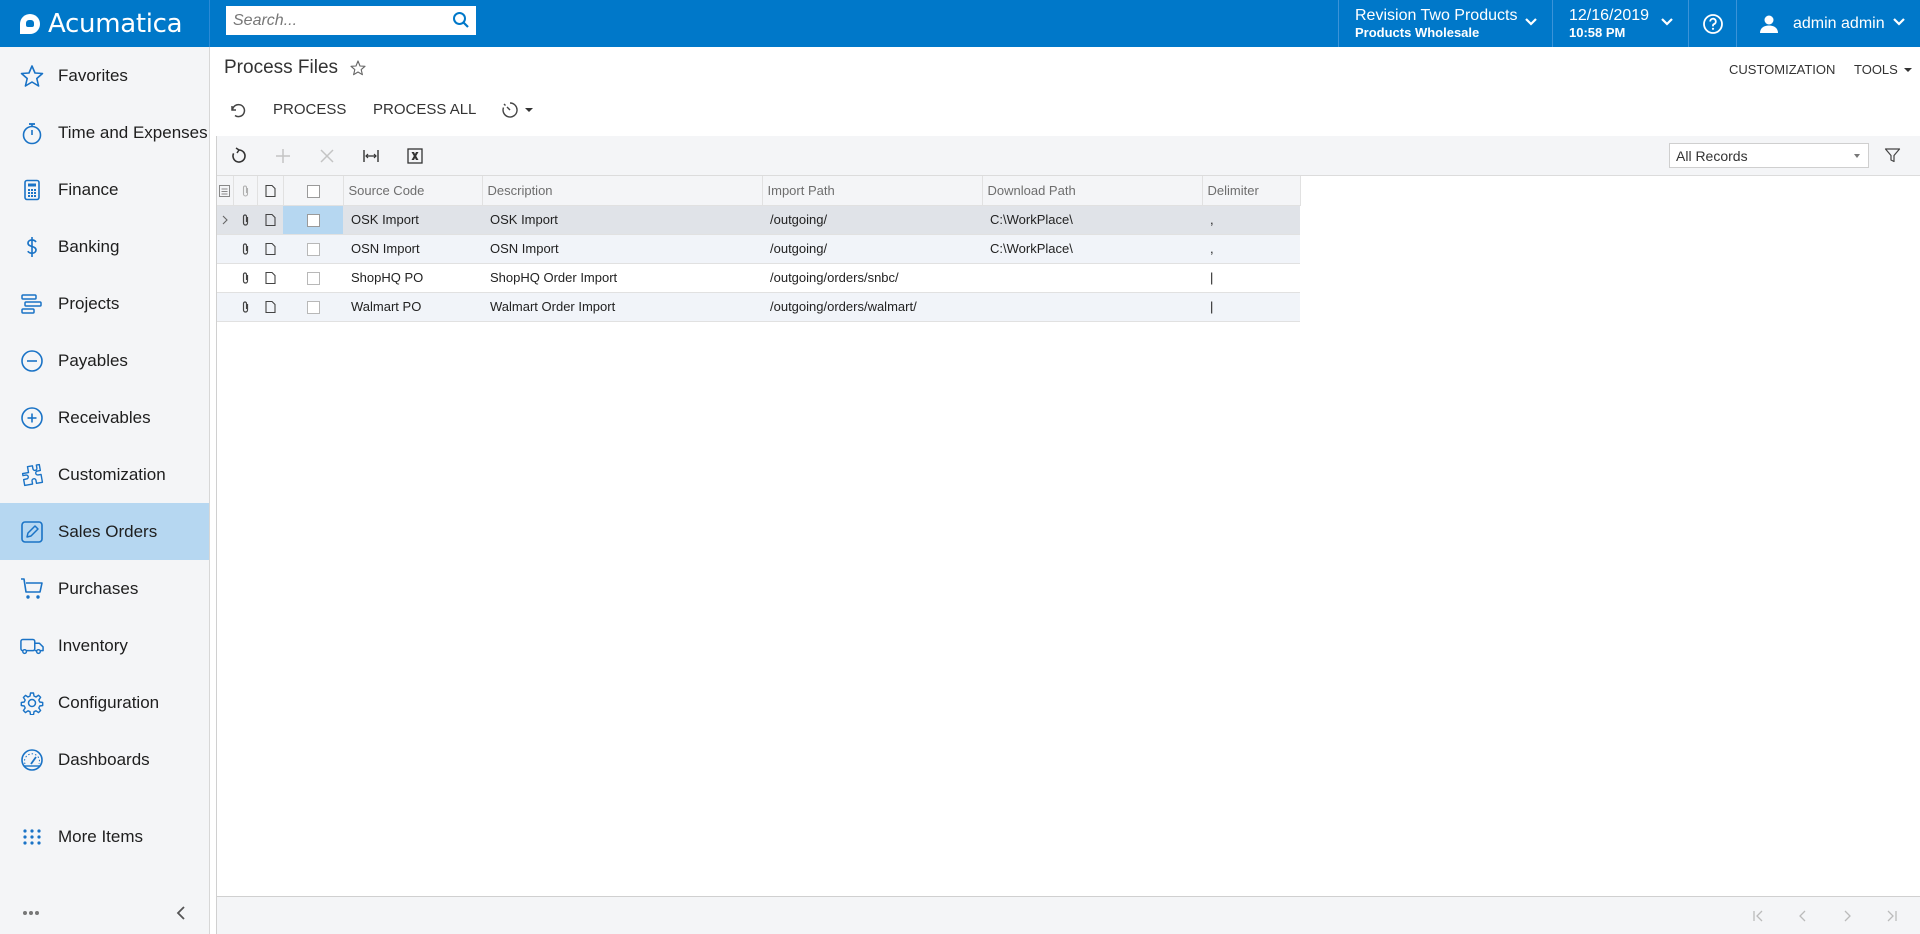 This screenshot has width=1920, height=934. Describe the element at coordinates (104, 360) in the screenshot. I see `sidebar-item-payables: Payables` at that location.